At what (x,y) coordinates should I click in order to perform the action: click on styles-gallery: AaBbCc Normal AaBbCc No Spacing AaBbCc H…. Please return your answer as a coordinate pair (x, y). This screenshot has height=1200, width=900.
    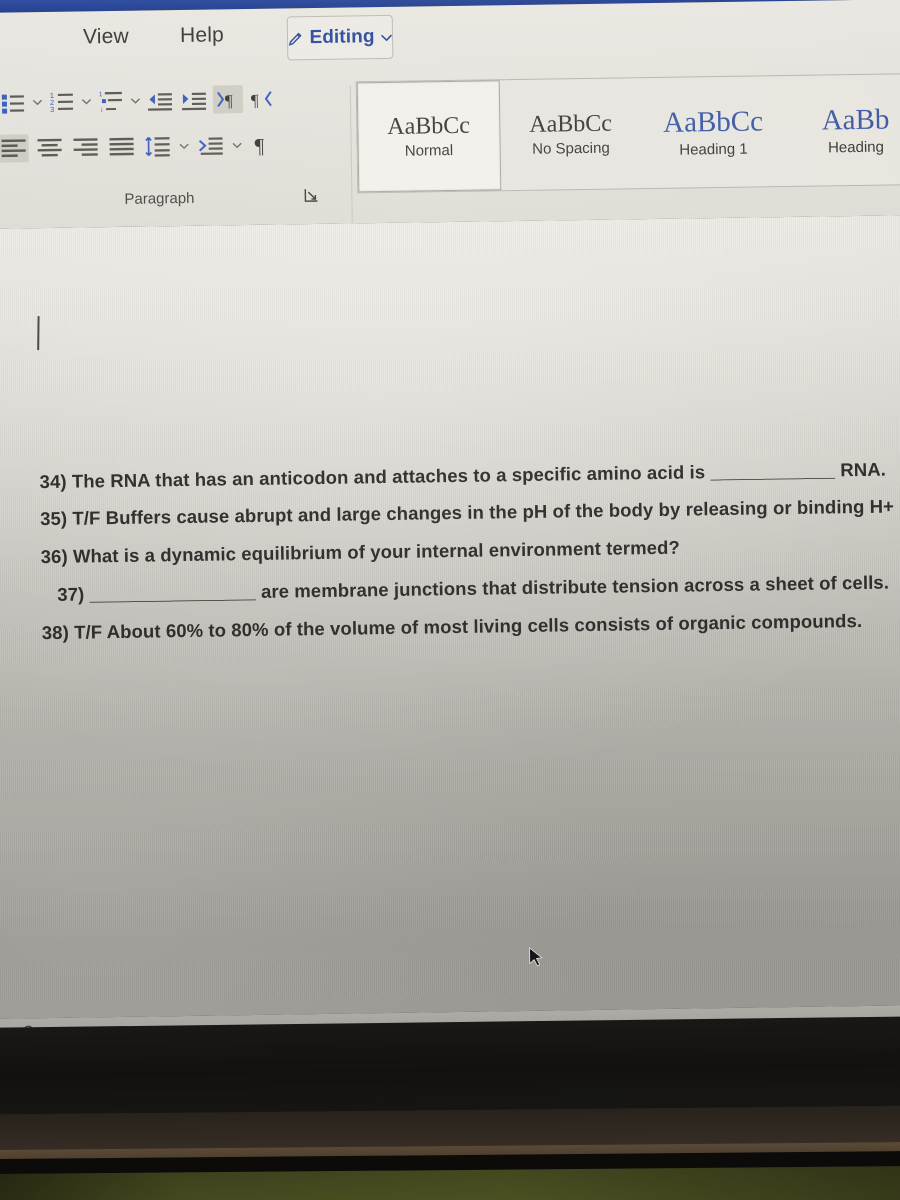
    Looking at the image, I should click on (627, 133).